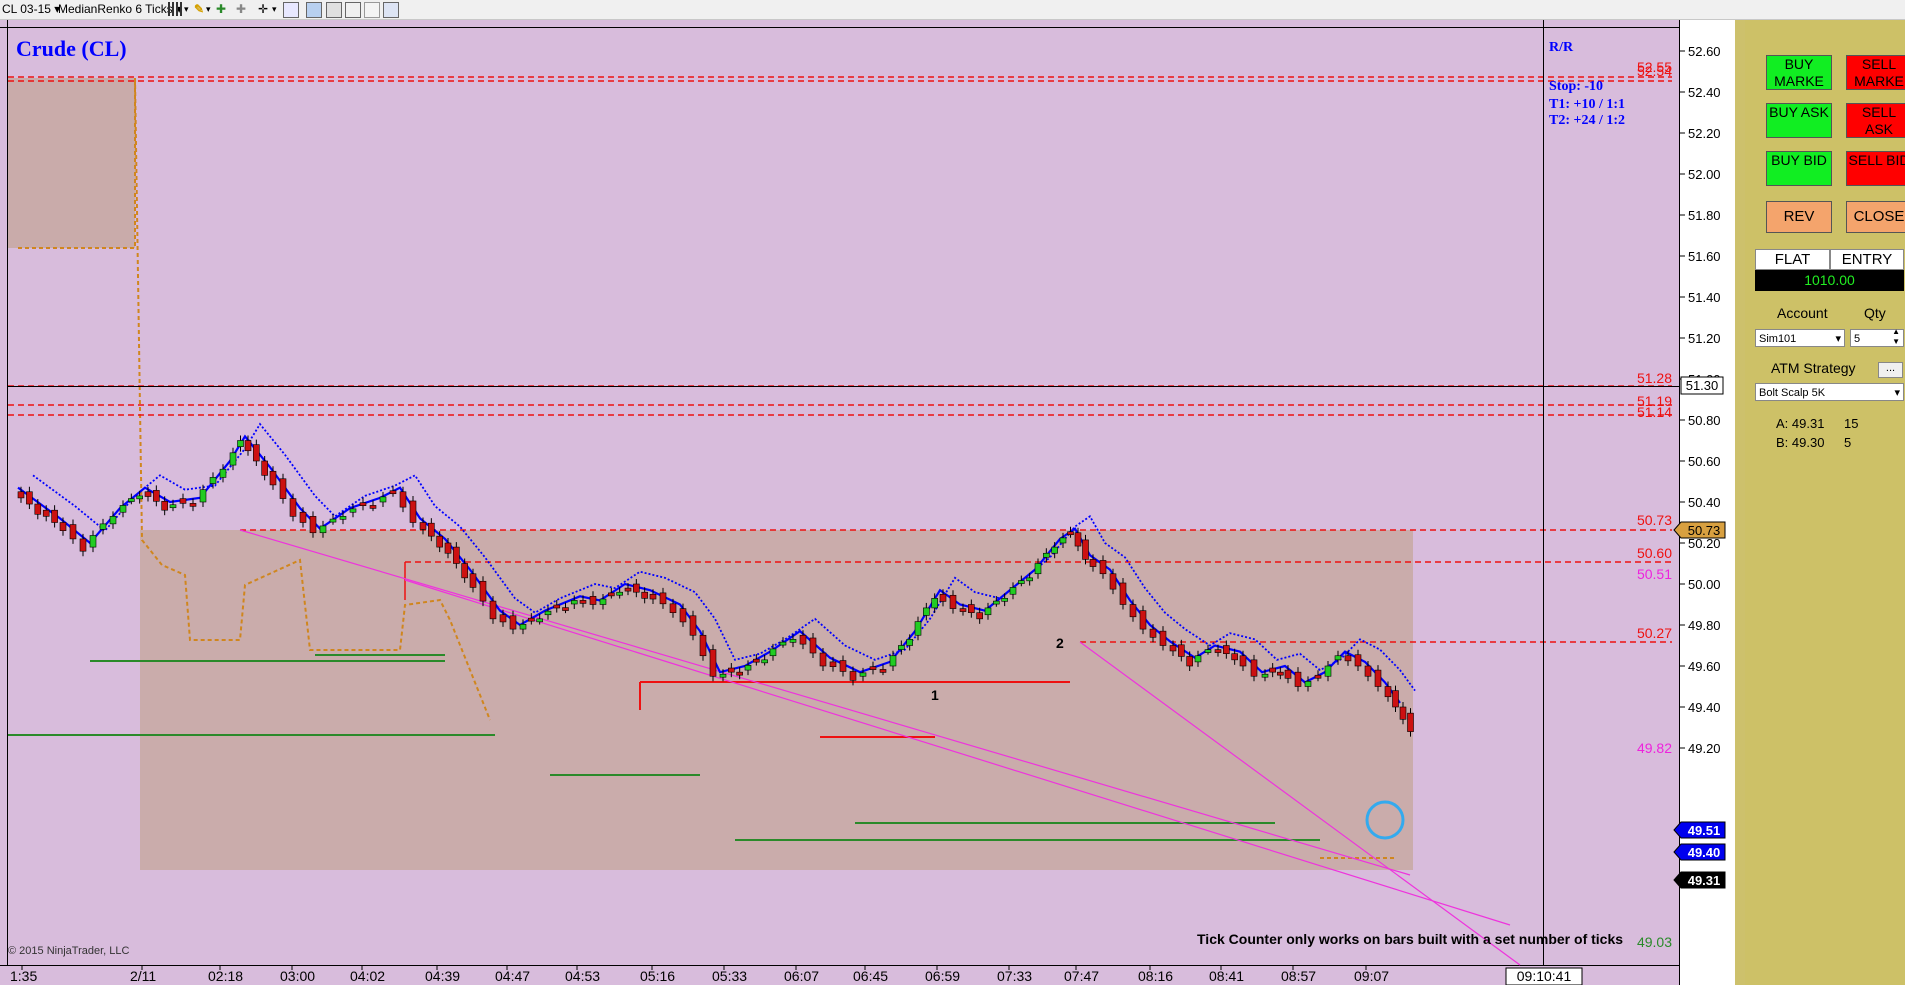 The image size is (1905, 990). I want to click on price-tick-label: 50.80, so click(1704, 420).